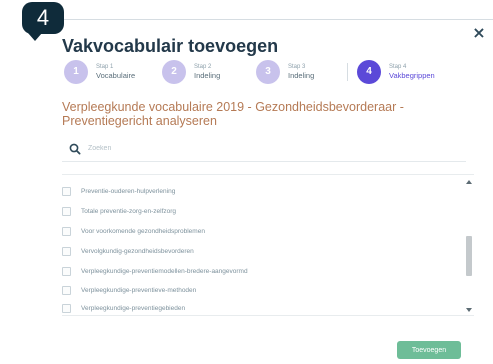 The height and width of the screenshot is (364, 493). I want to click on step-vakbegrippen: 4 Stap 4 Vakbegrippen, so click(396, 72).